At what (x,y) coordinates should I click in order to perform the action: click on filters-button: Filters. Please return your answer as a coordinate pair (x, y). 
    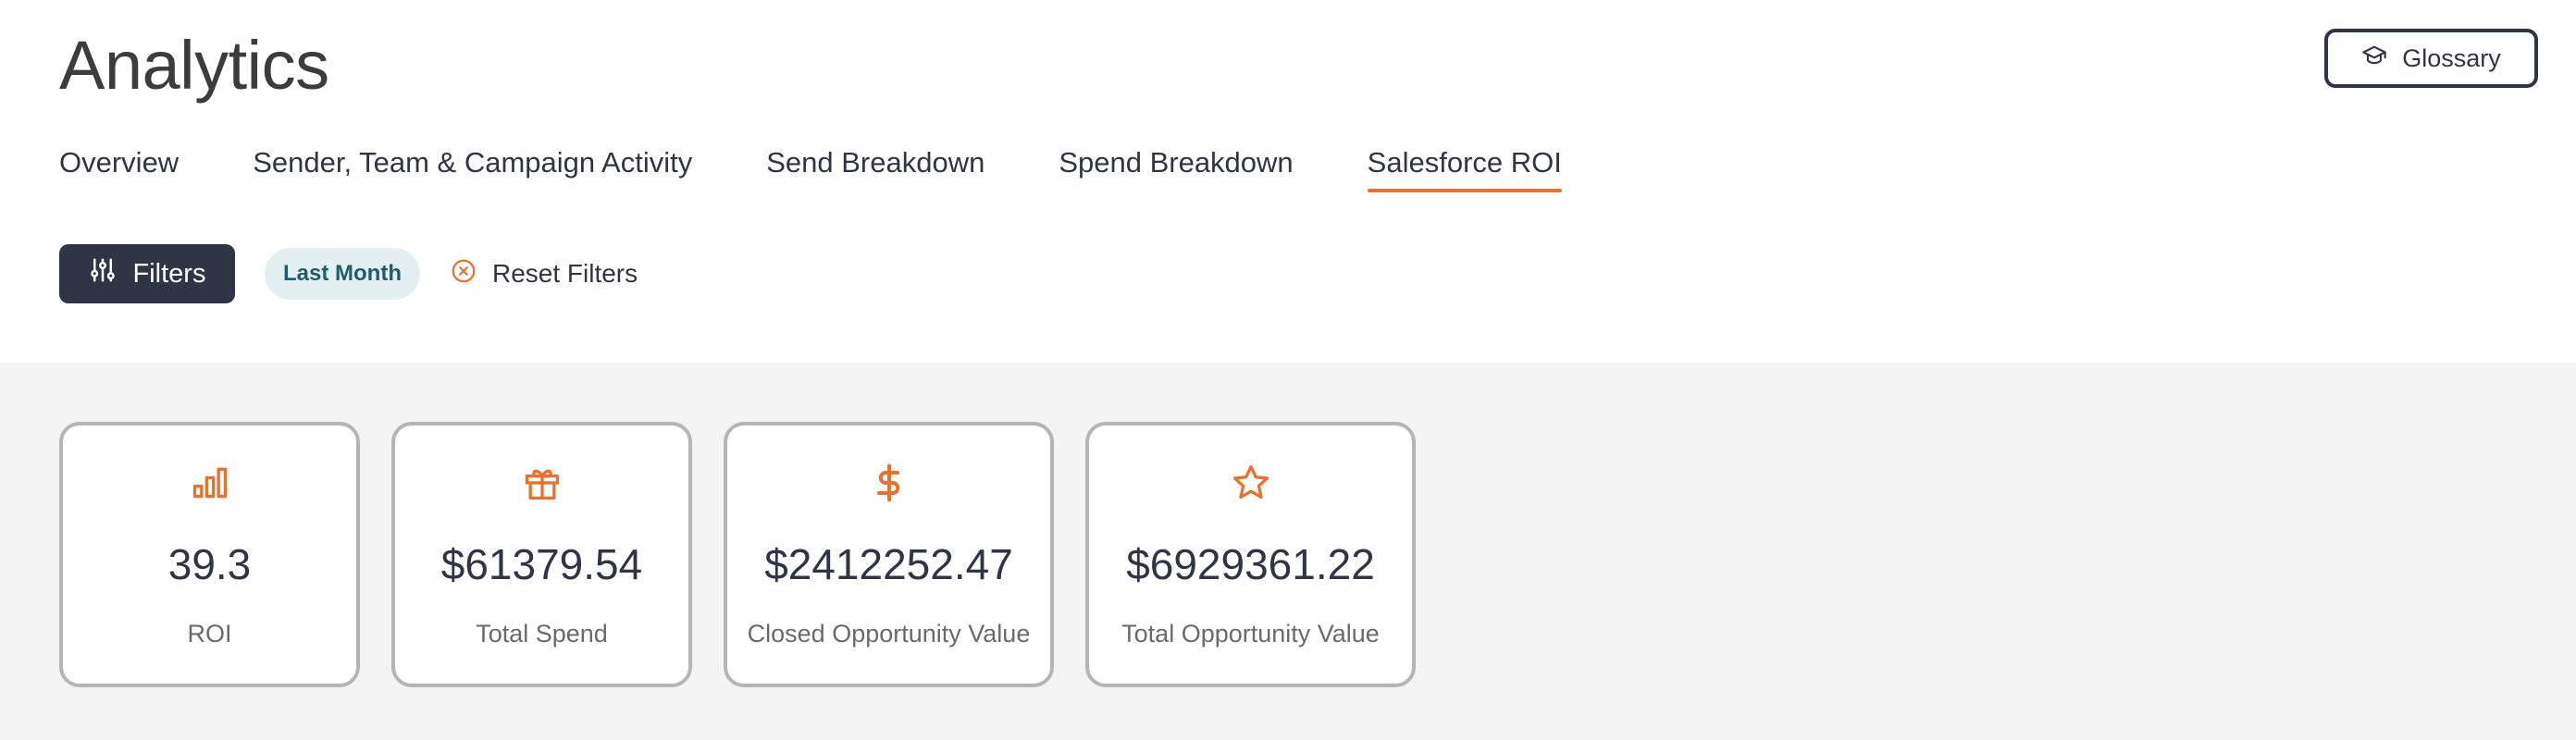
    Looking at the image, I should click on (147, 273).